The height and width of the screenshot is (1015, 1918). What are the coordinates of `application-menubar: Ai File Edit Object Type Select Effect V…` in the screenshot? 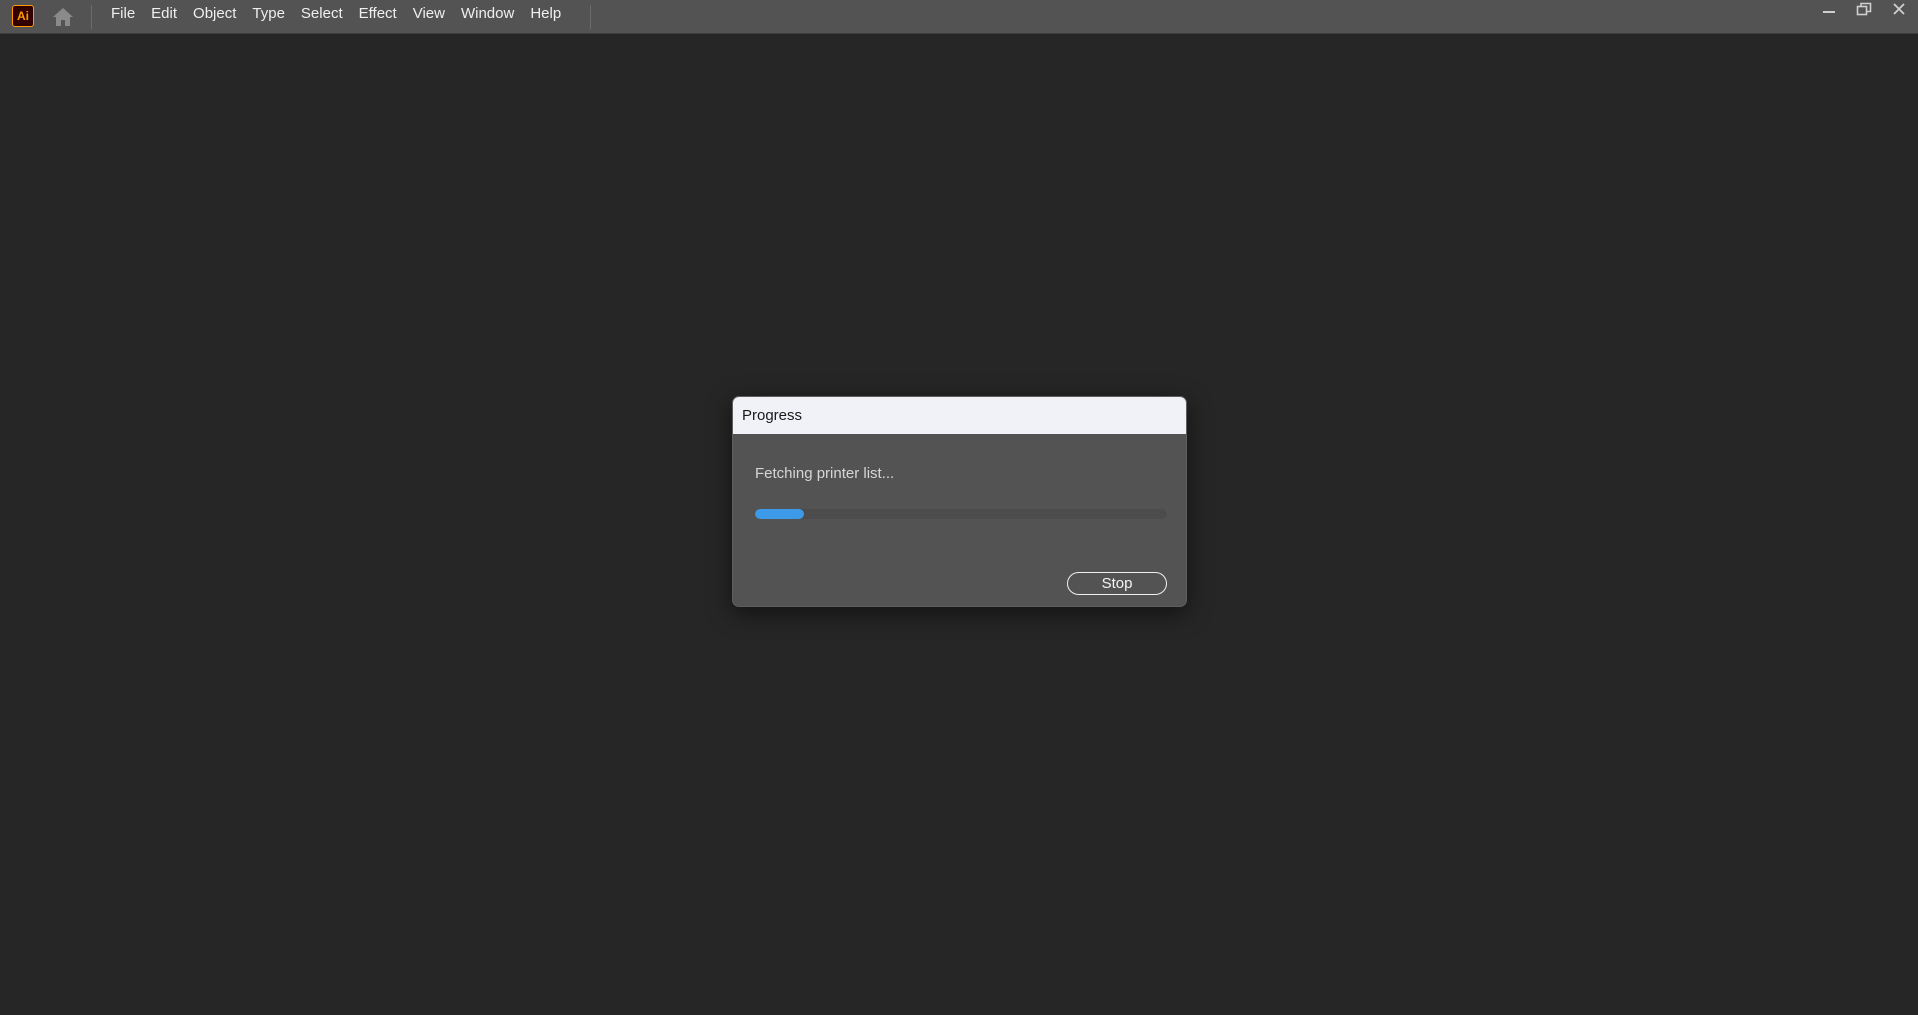 It's located at (959, 17).